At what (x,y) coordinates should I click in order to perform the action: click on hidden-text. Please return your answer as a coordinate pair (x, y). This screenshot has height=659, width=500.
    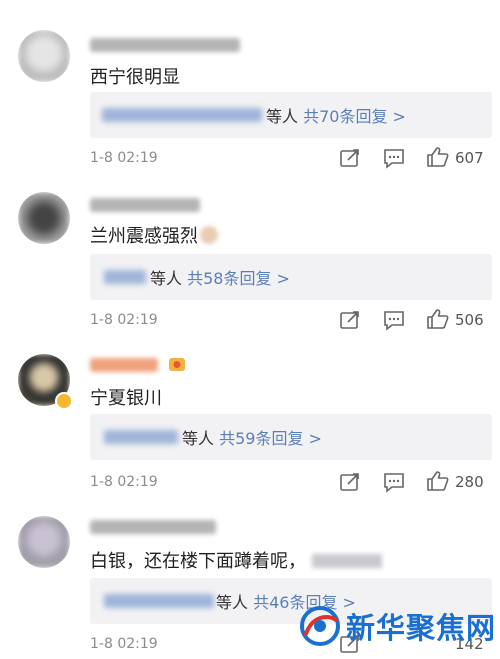
    Looking at the image, I should click on (347, 561).